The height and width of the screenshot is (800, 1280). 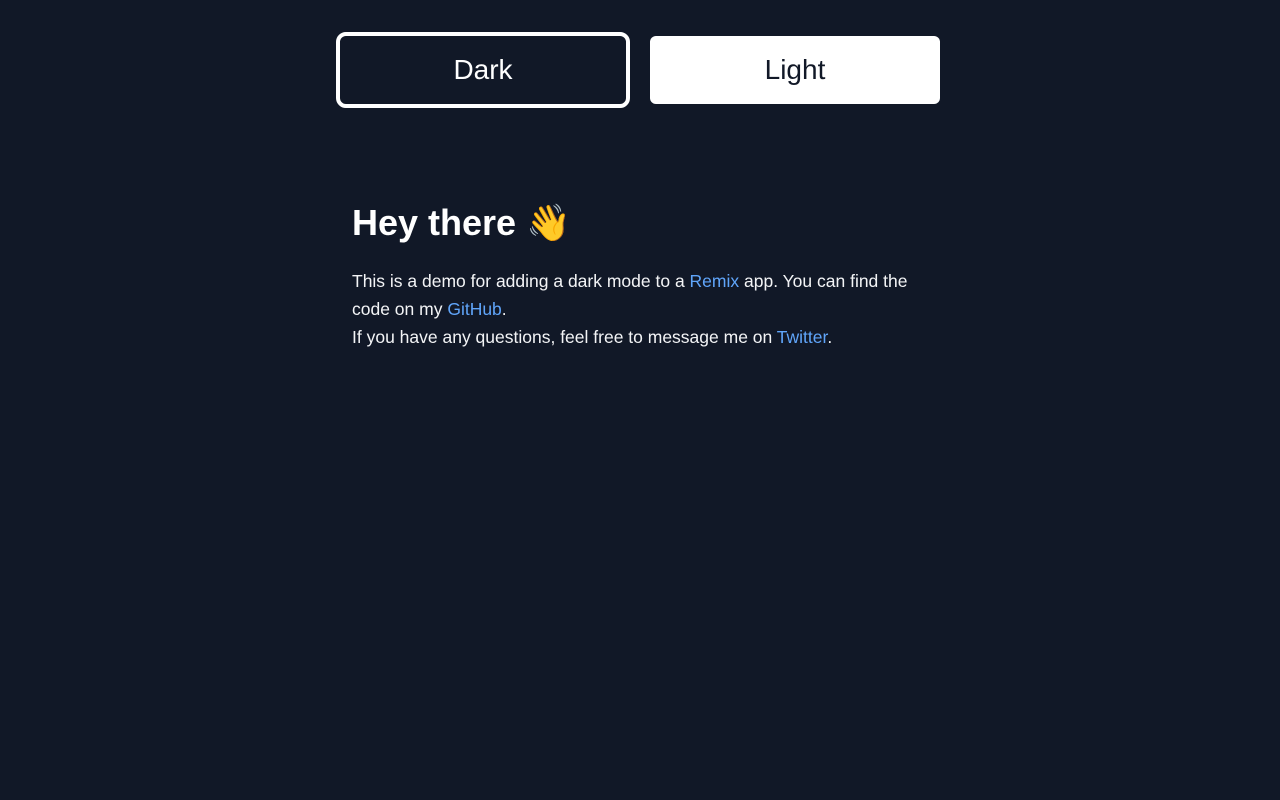 I want to click on twitter-link: Twitter, so click(x=802, y=337).